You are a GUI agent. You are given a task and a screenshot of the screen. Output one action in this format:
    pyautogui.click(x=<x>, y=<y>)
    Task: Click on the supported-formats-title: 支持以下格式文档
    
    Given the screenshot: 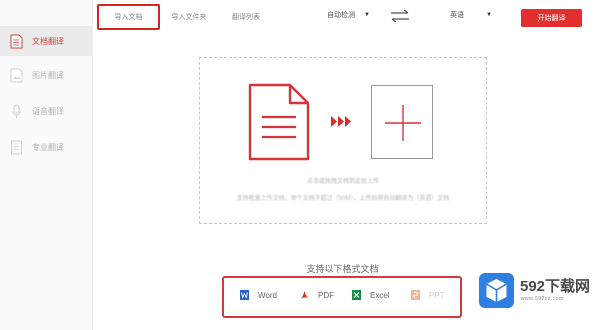 What is the action you would take?
    pyautogui.click(x=342, y=269)
    